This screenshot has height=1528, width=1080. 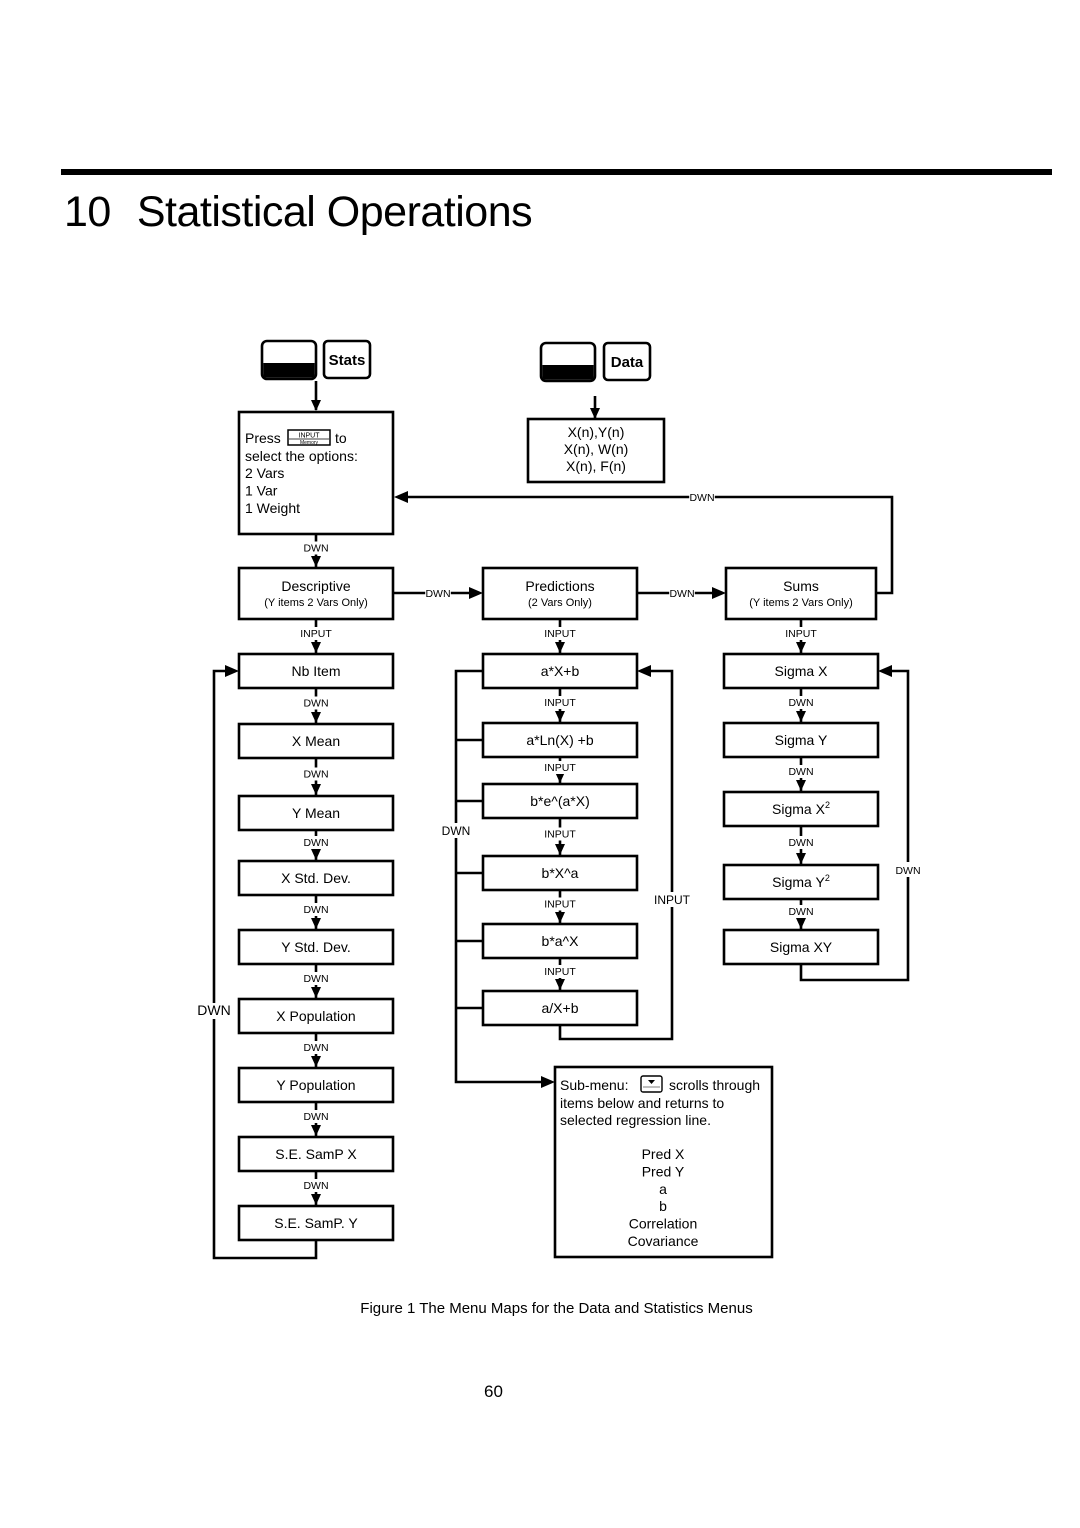 What do you see at coordinates (263, 438) in the screenshot?
I see `press-label: Press` at bounding box center [263, 438].